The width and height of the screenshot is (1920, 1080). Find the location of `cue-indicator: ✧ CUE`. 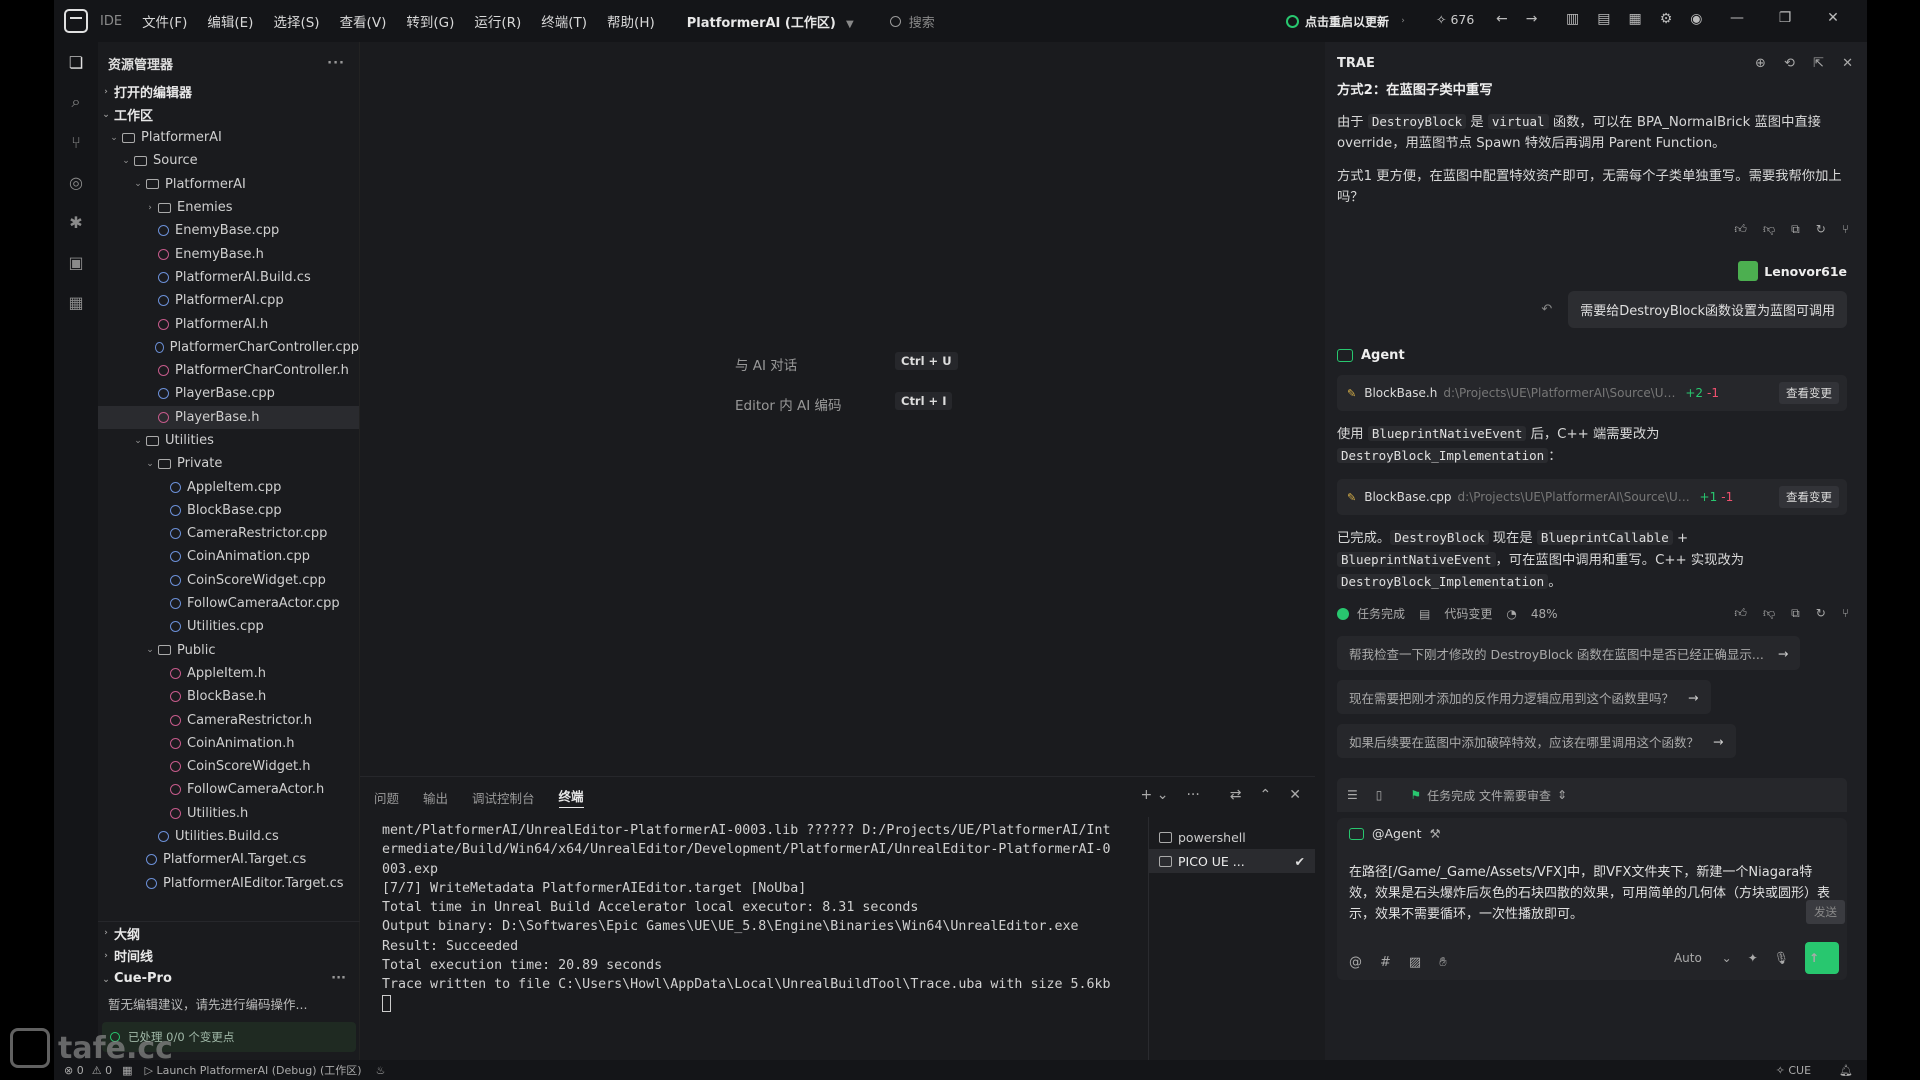

cue-indicator: ✧ CUE is located at coordinates (1793, 1070).